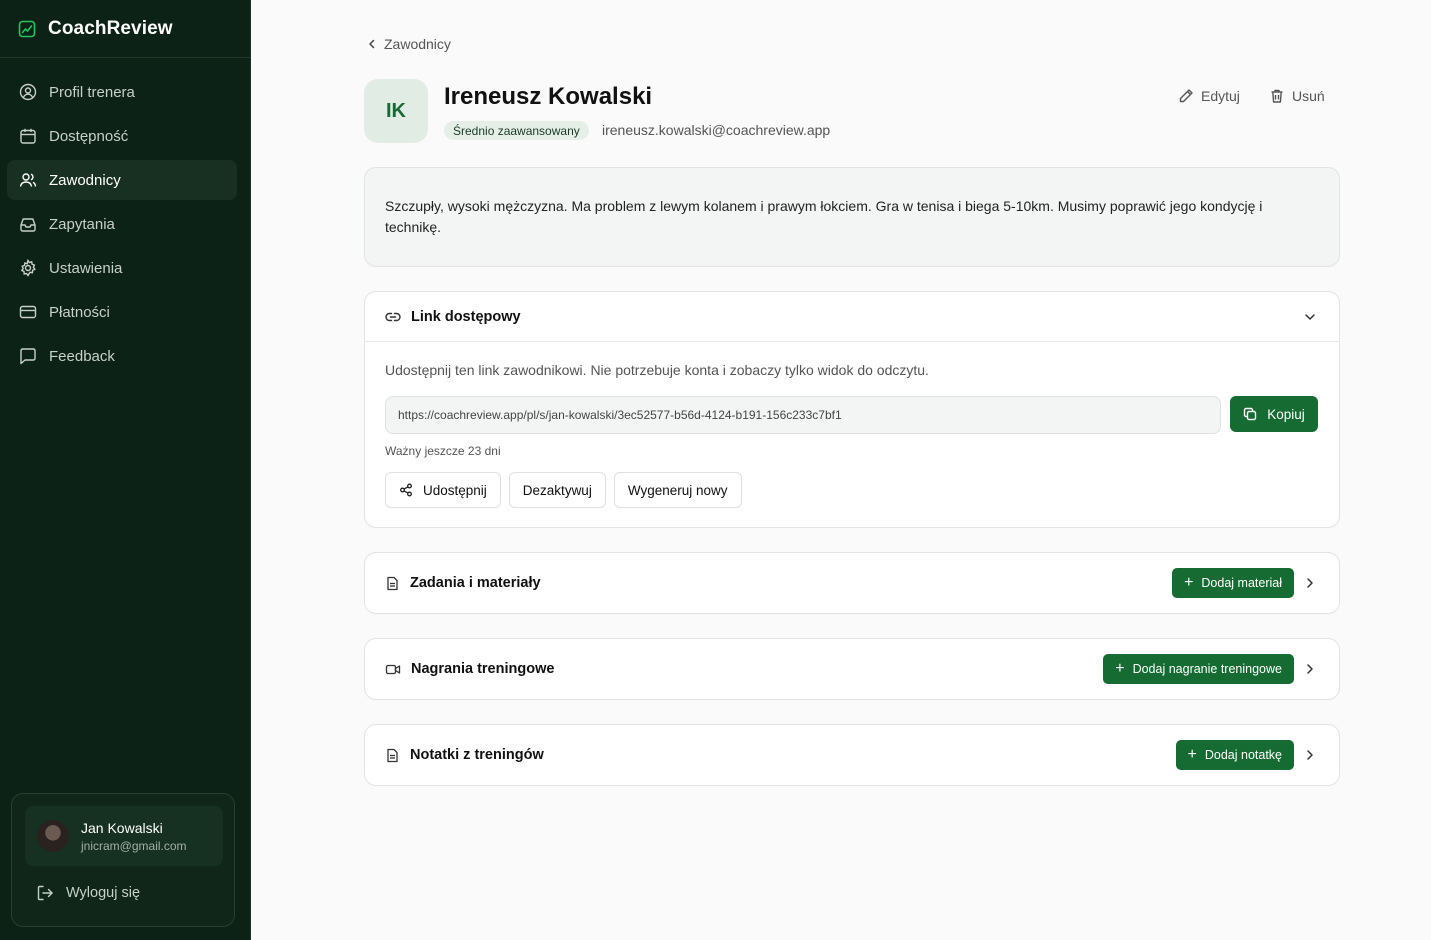 Image resolution: width=1431 pixels, height=940 pixels. What do you see at coordinates (477, 755) in the screenshot?
I see `section-title: Notatki z treningów` at bounding box center [477, 755].